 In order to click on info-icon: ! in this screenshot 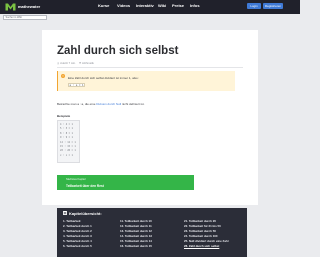, I will do `click(63, 76)`.